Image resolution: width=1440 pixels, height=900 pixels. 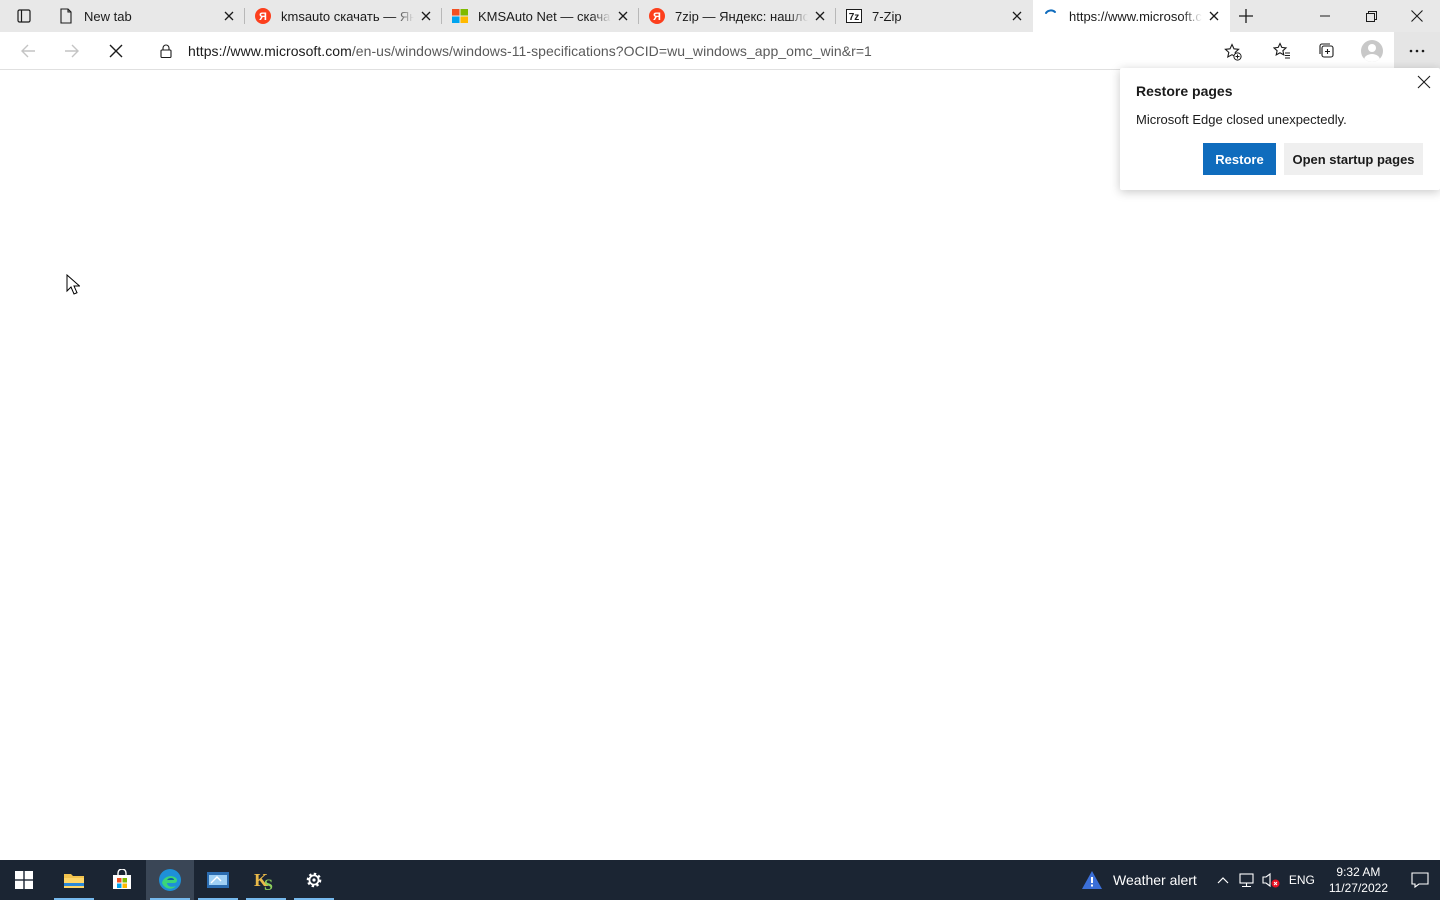 I want to click on close-window-button, so click(x=1417, y=16).